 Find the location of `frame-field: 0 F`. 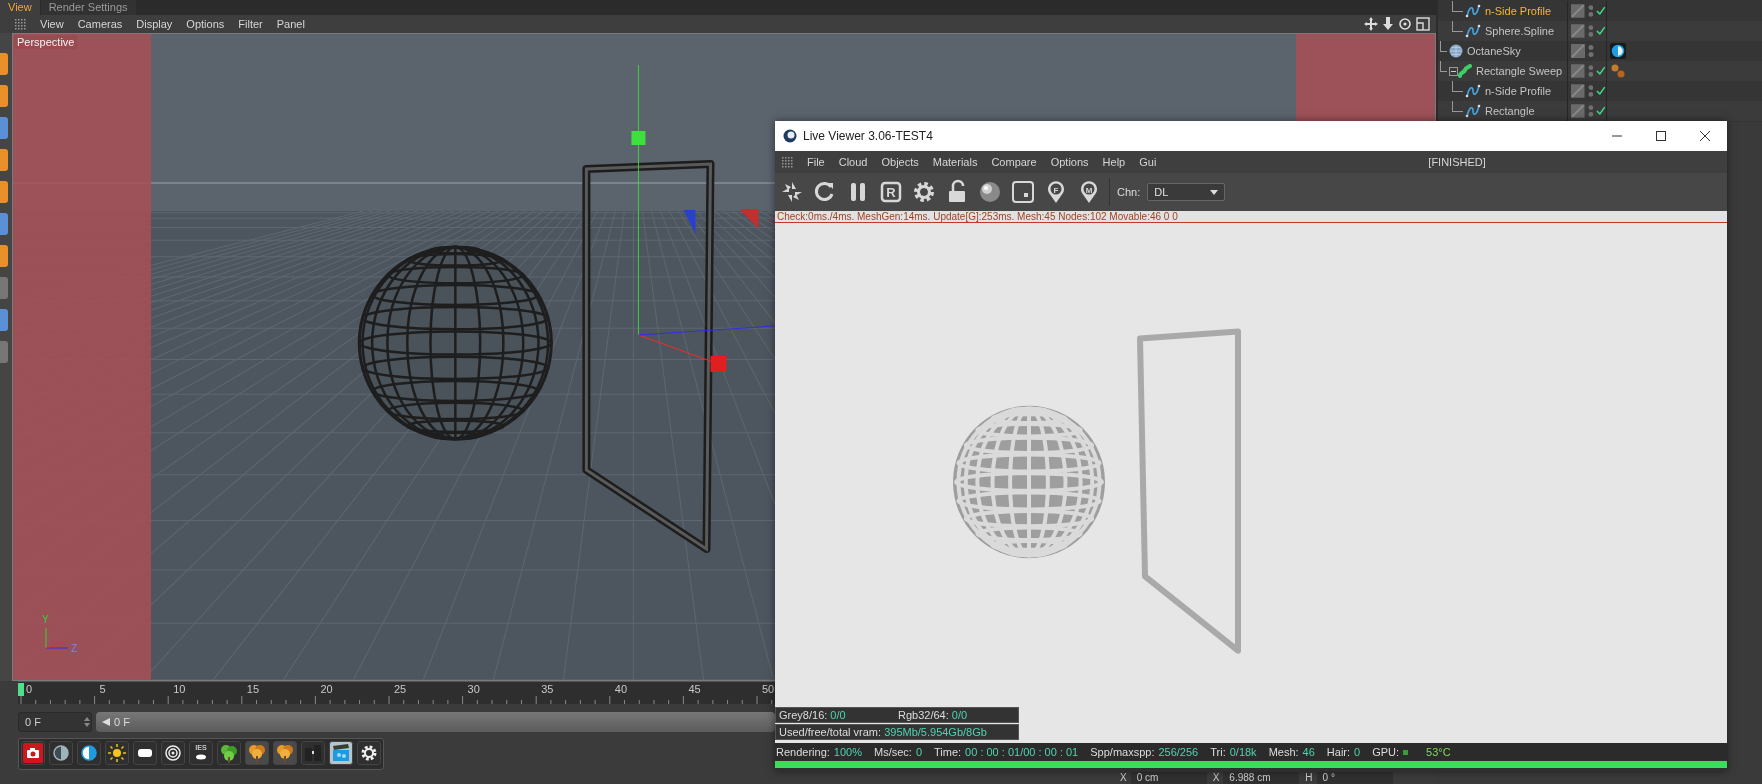

frame-field: 0 F is located at coordinates (55, 722).